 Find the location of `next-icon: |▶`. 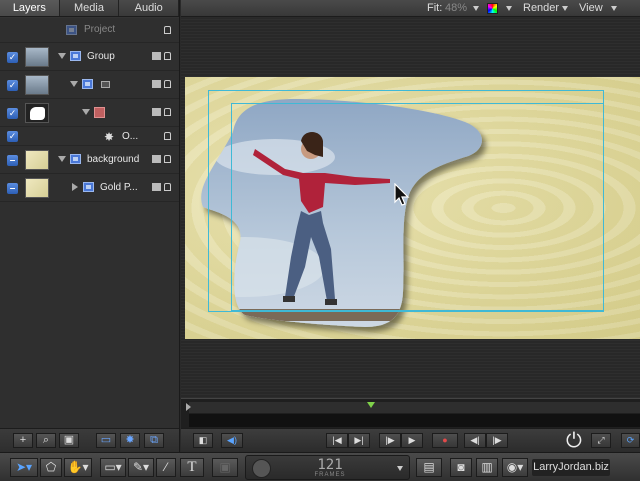

next-icon: |▶ is located at coordinates (497, 440).